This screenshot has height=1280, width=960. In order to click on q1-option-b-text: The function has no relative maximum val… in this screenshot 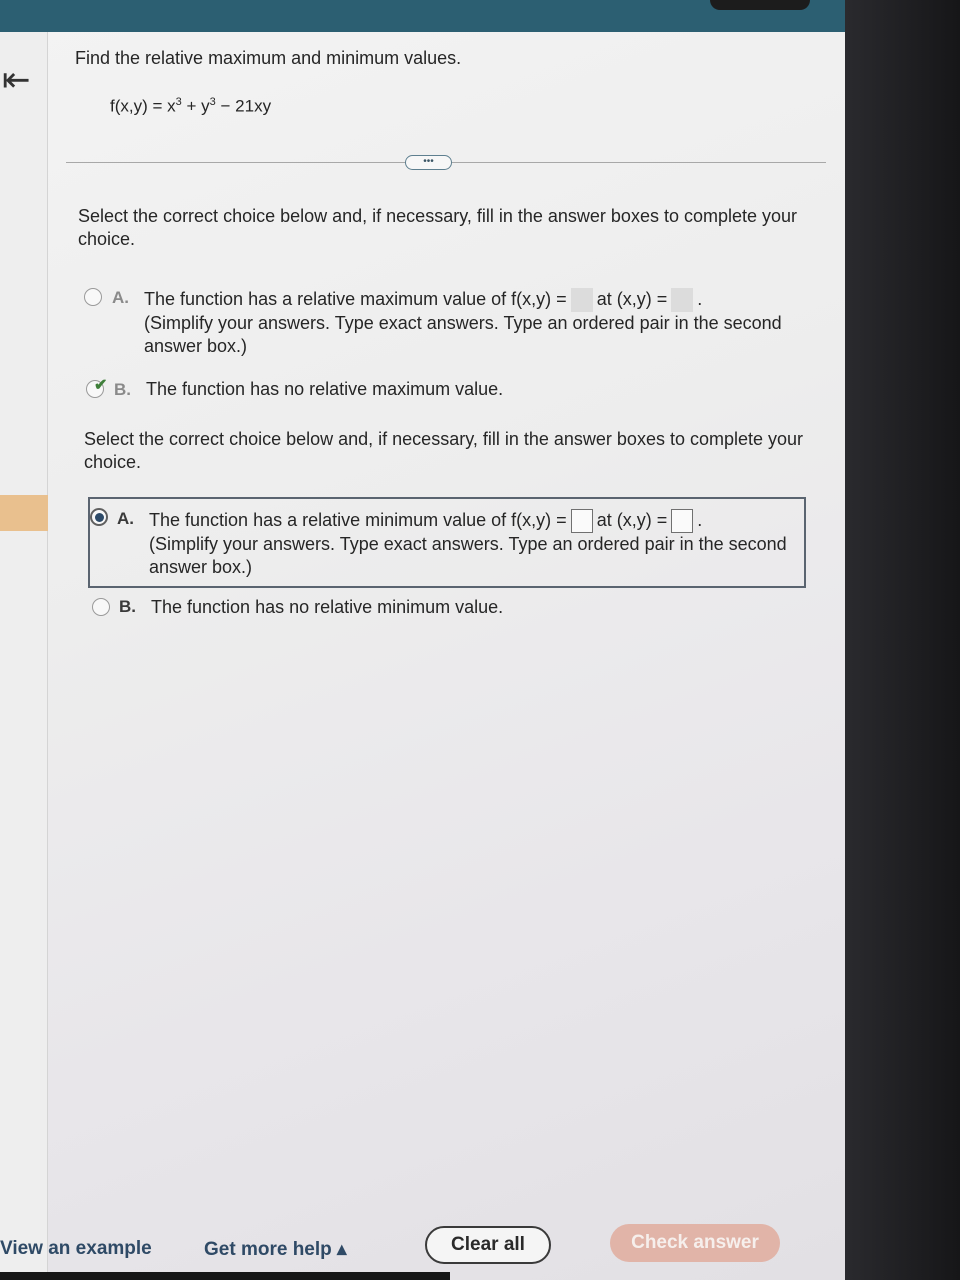, I will do `click(325, 389)`.